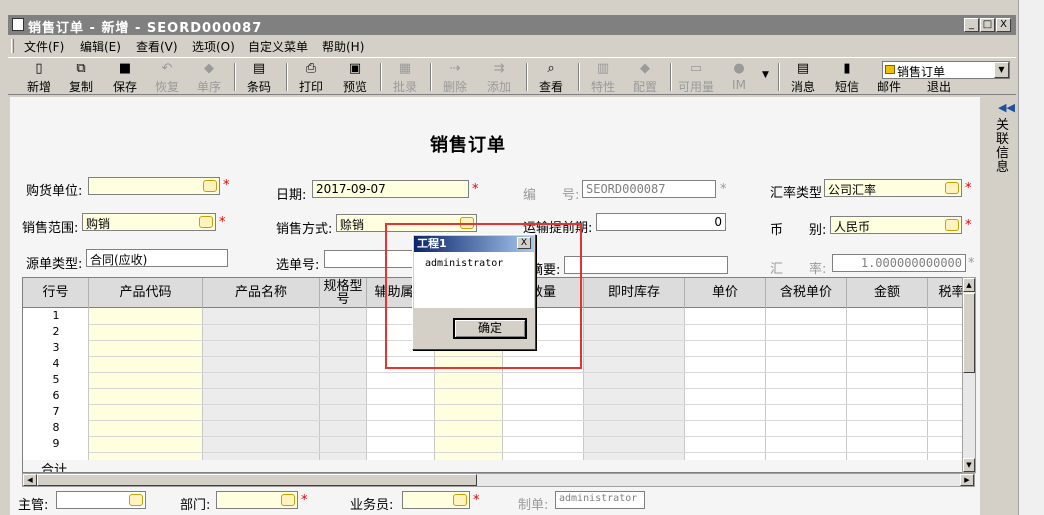 The image size is (1044, 515). I want to click on new-button: ▯ 新增, so click(39, 78).